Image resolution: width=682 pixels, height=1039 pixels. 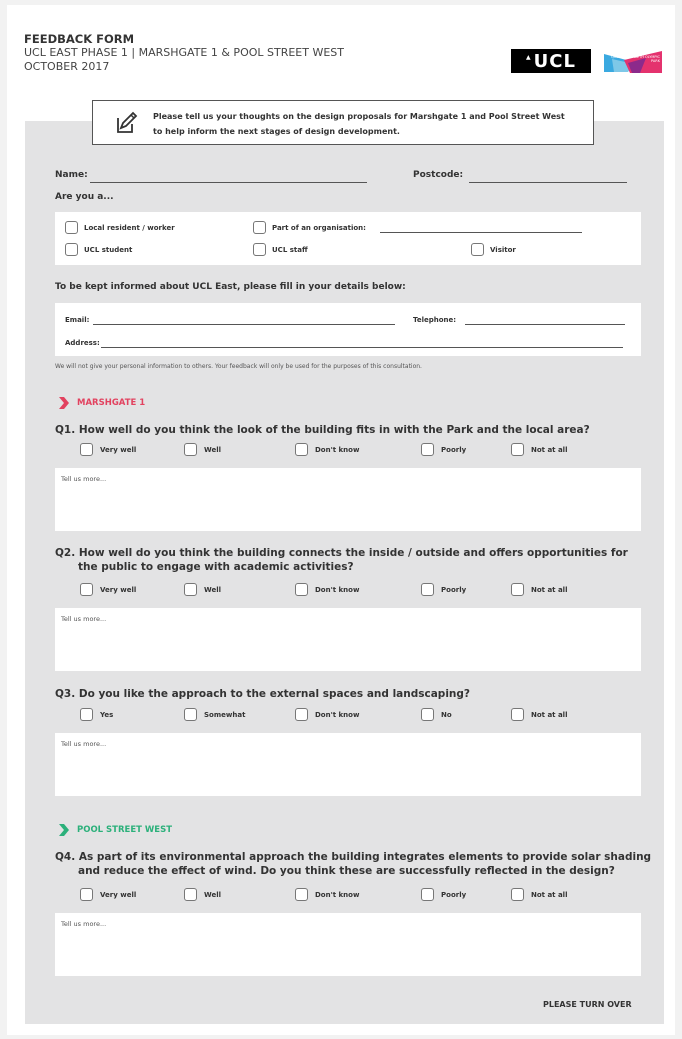 I want to click on q4-option-label: Don't know, so click(x=337, y=895).